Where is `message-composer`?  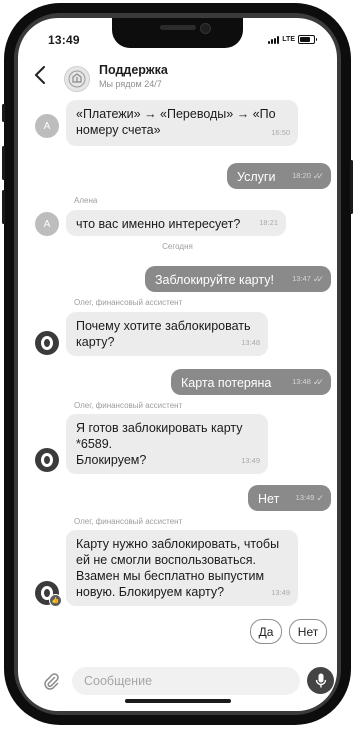
message-composer is located at coordinates (177, 680).